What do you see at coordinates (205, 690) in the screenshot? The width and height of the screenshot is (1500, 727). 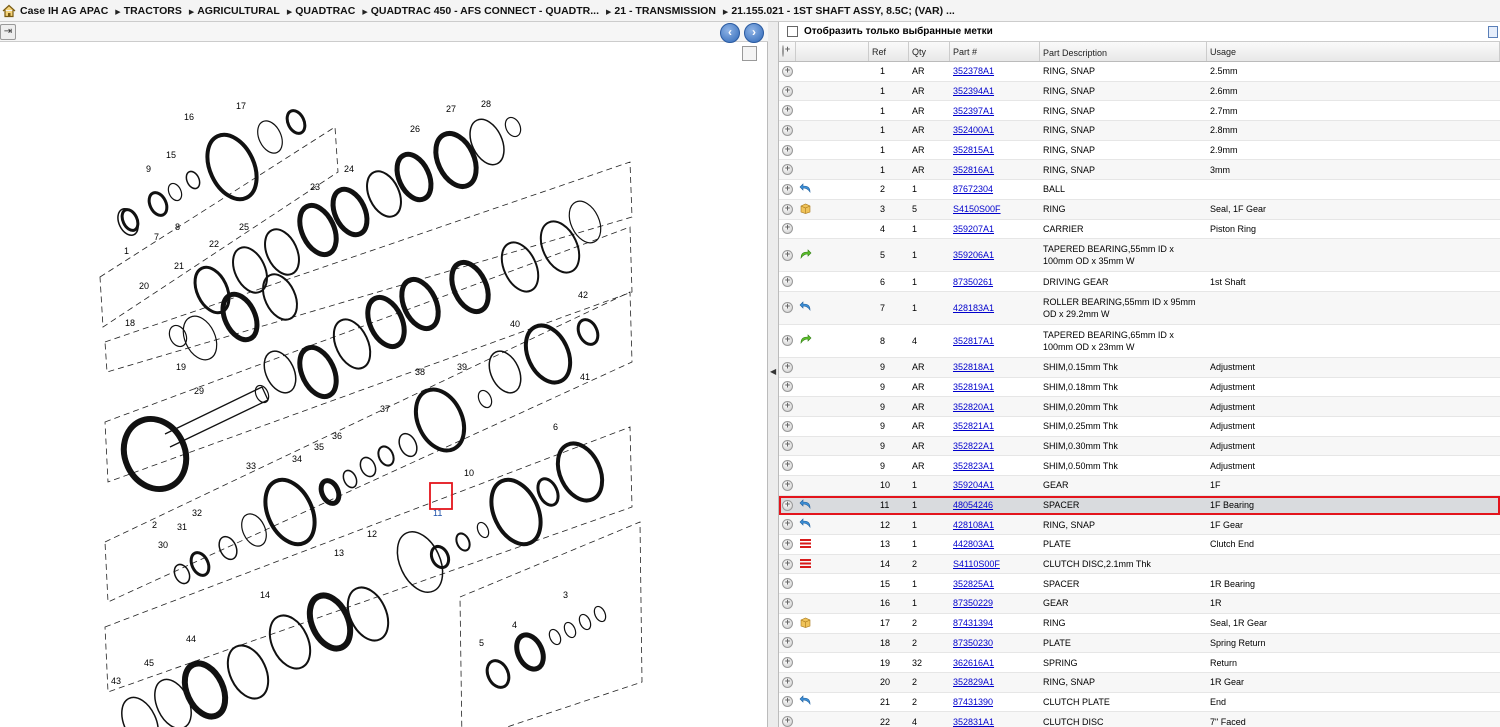 I see `clutch-disc-thick-part` at bounding box center [205, 690].